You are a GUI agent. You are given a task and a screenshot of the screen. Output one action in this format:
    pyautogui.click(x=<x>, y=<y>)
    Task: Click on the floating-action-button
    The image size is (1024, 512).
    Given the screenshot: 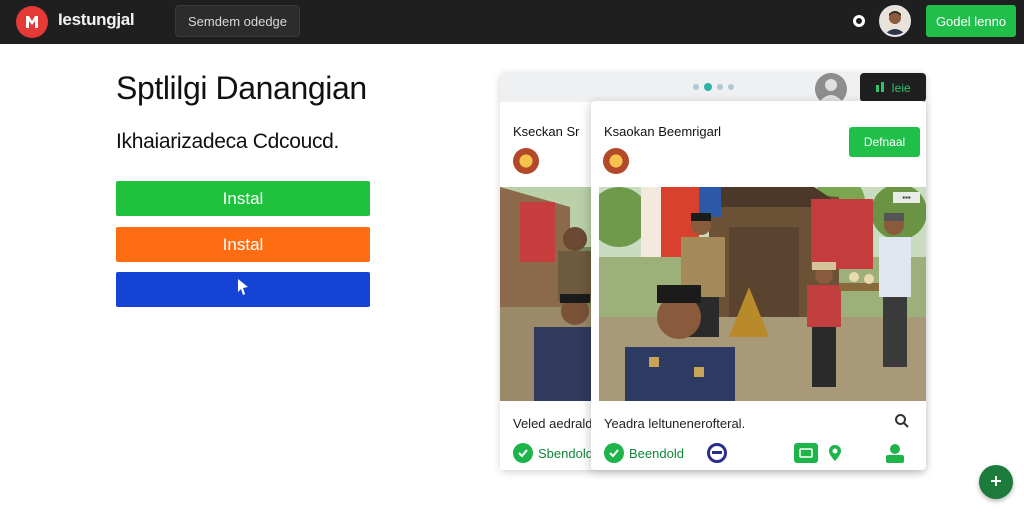 What is the action you would take?
    pyautogui.click(x=996, y=482)
    